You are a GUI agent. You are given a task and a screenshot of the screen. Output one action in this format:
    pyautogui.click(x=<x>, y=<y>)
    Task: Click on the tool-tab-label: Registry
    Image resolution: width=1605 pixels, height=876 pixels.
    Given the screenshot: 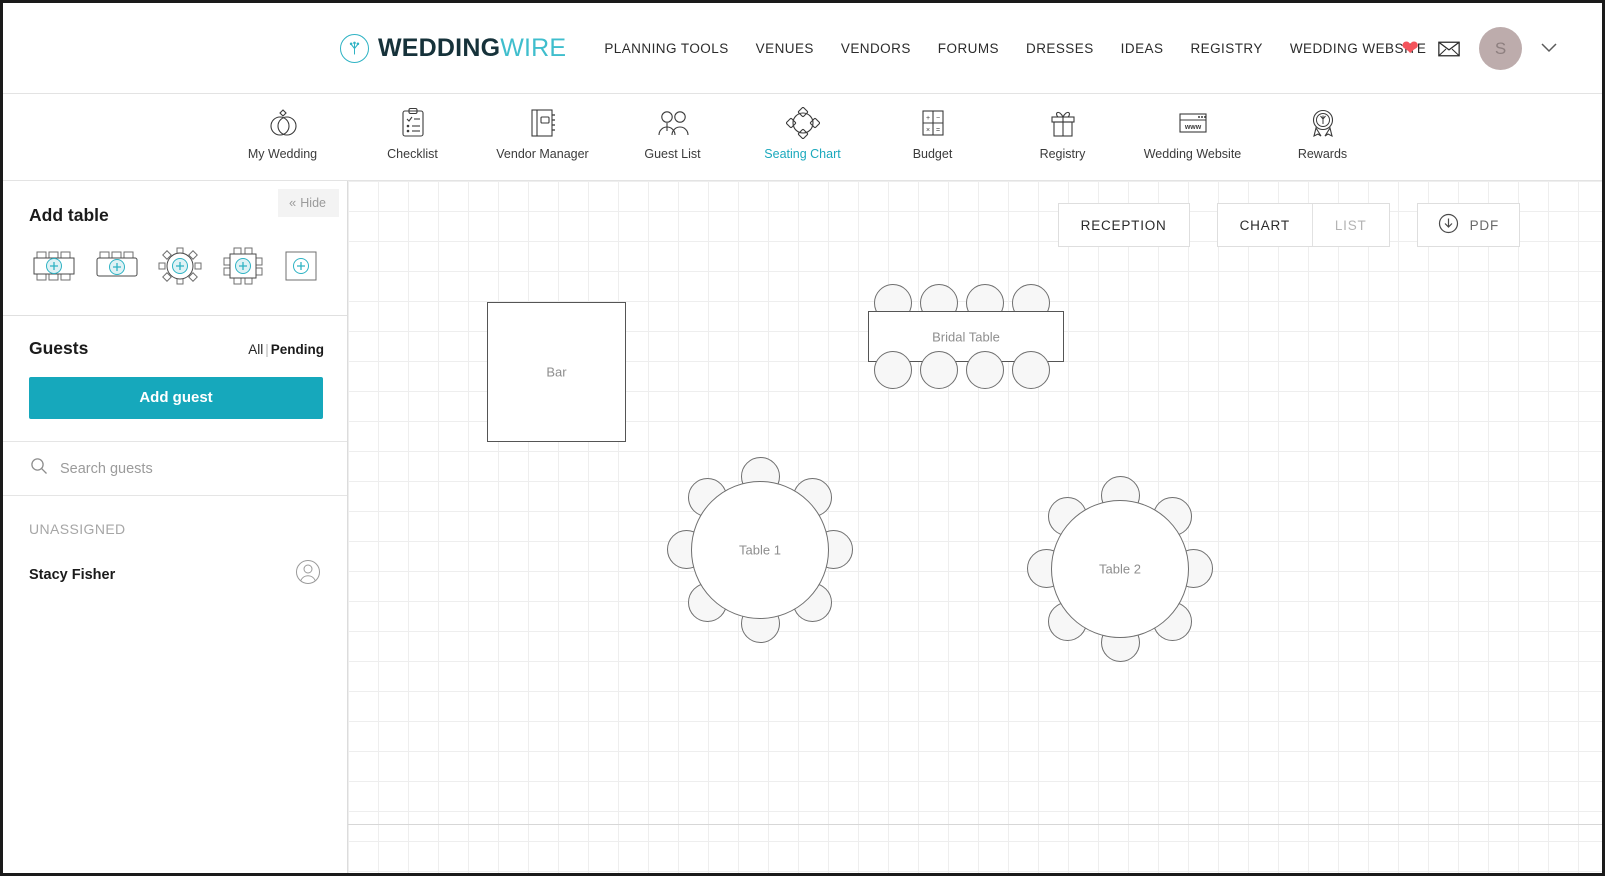 What is the action you would take?
    pyautogui.click(x=1062, y=154)
    